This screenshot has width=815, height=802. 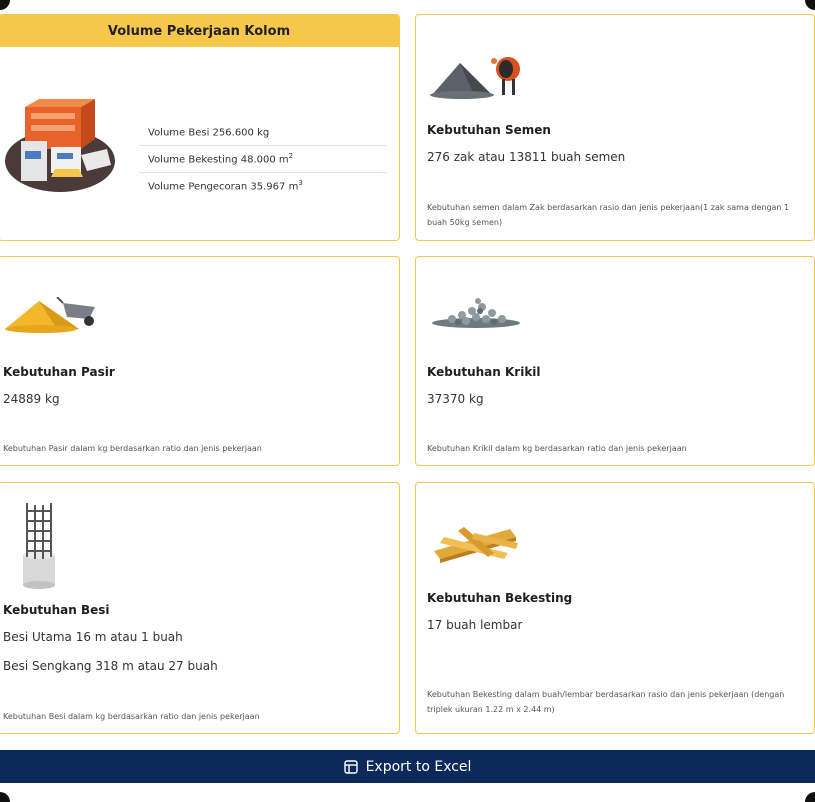 What do you see at coordinates (476, 545) in the screenshot?
I see `wood-planks-illustration` at bounding box center [476, 545].